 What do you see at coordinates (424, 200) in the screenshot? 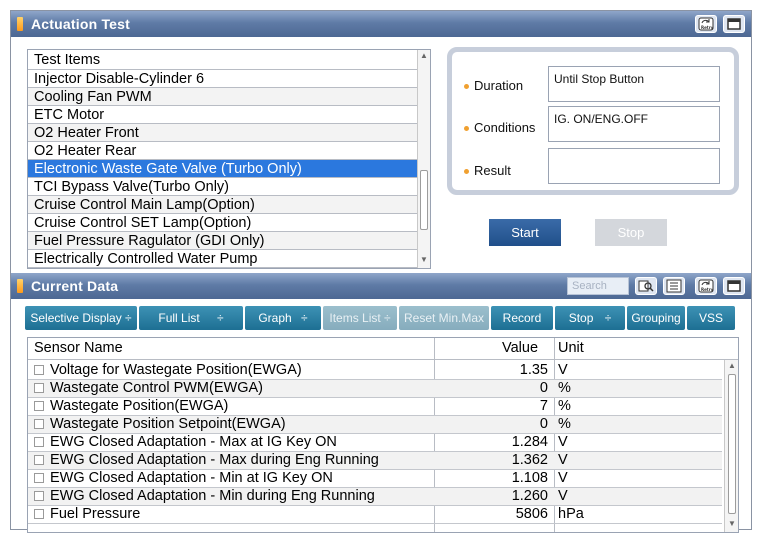
I see `list-scroll-thumb` at bounding box center [424, 200].